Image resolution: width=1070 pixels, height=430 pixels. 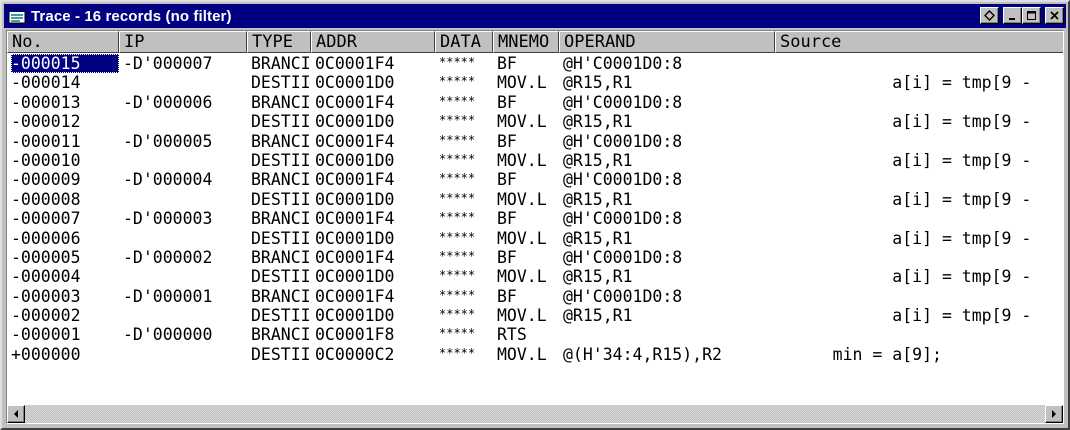 I want to click on column-header-ip: IP, so click(x=183, y=42).